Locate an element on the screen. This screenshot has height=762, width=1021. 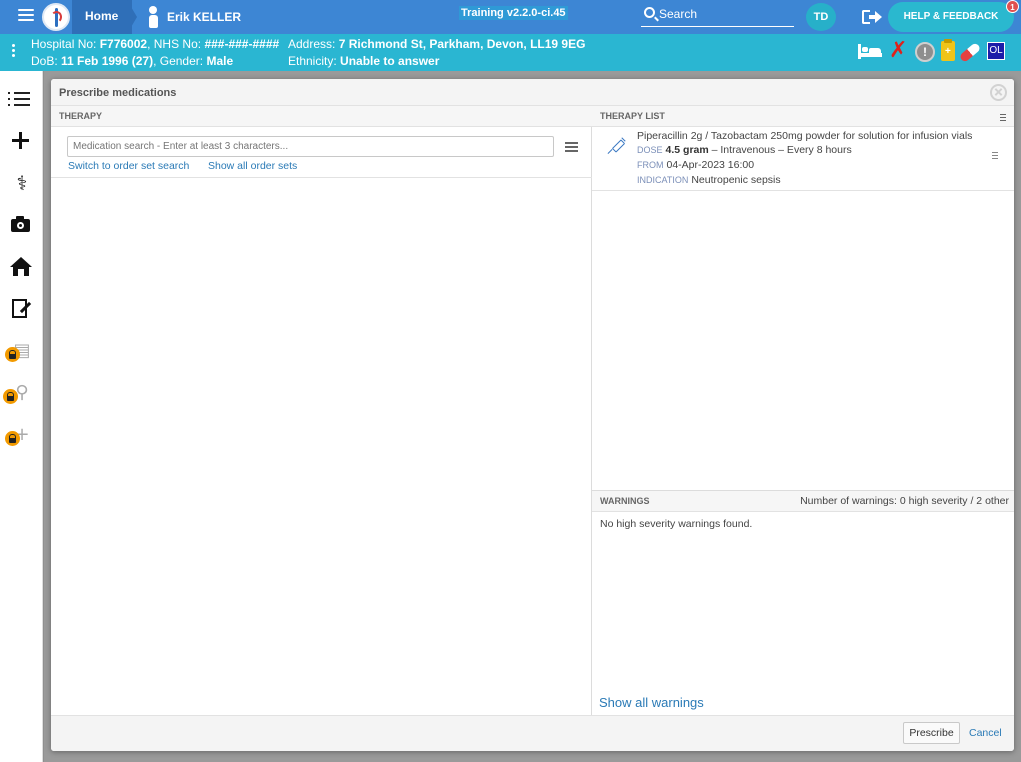
dob-label: DoB: is located at coordinates (46, 61).